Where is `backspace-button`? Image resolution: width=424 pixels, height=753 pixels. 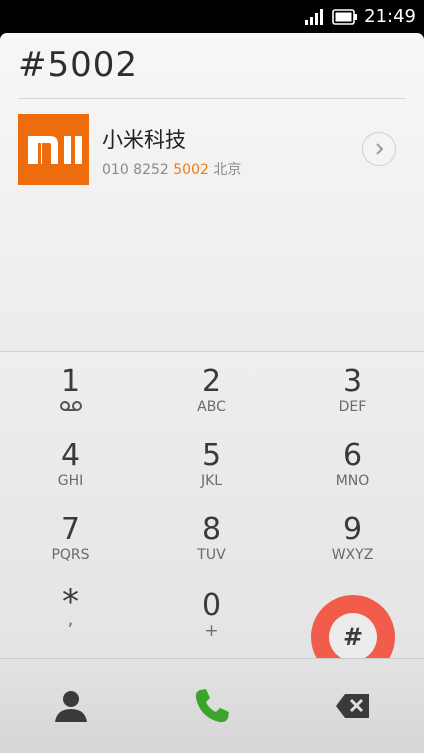 backspace-button is located at coordinates (352, 706).